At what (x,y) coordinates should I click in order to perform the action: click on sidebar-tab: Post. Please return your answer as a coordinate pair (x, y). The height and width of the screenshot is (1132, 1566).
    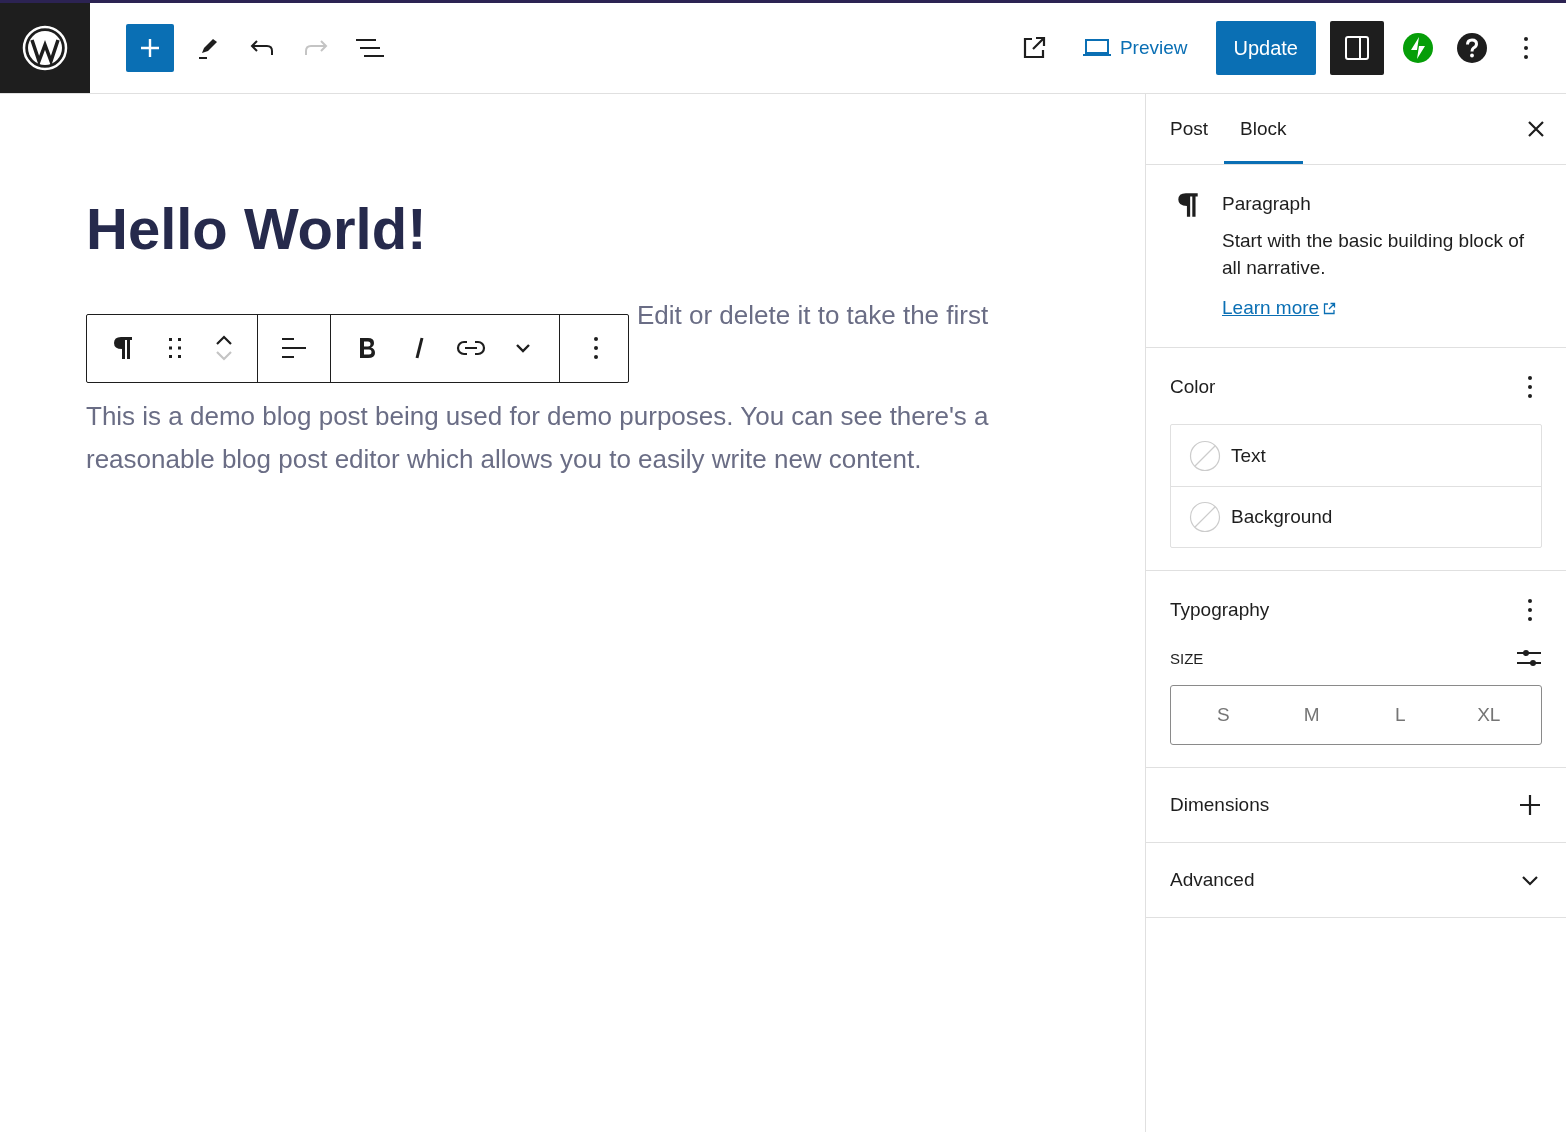
    Looking at the image, I should click on (1189, 130).